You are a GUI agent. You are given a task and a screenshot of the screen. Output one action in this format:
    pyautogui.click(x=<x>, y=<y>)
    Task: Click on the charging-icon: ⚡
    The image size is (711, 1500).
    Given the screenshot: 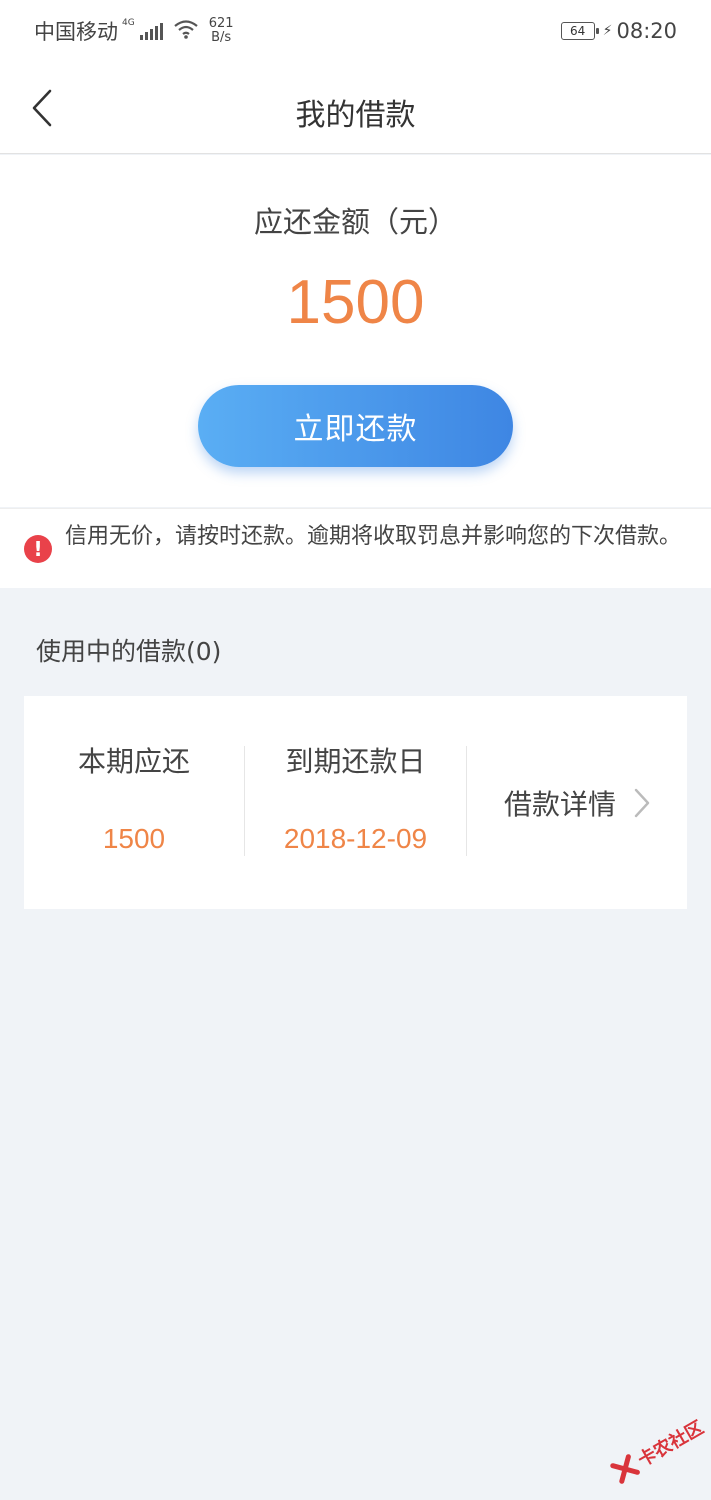 What is the action you would take?
    pyautogui.click(x=607, y=31)
    